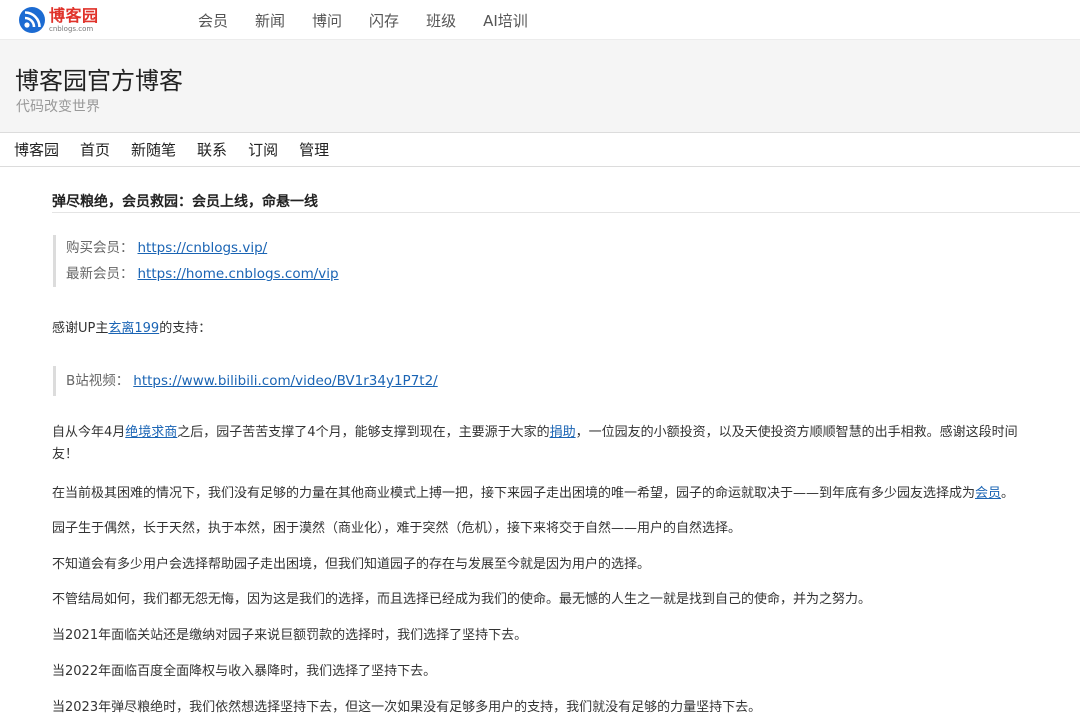 The height and width of the screenshot is (723, 1080). I want to click on top-nav-item-ai-training: AI培训, so click(505, 20).